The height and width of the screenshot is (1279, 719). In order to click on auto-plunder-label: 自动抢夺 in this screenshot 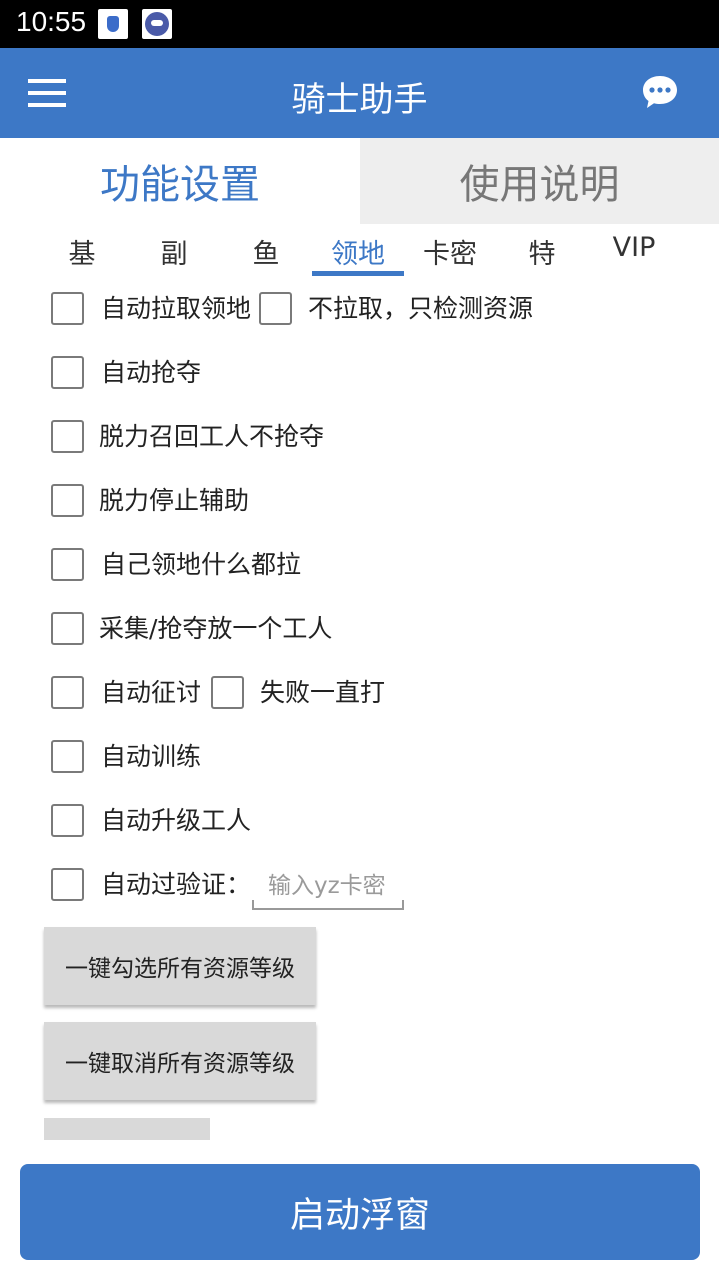, I will do `click(151, 372)`.